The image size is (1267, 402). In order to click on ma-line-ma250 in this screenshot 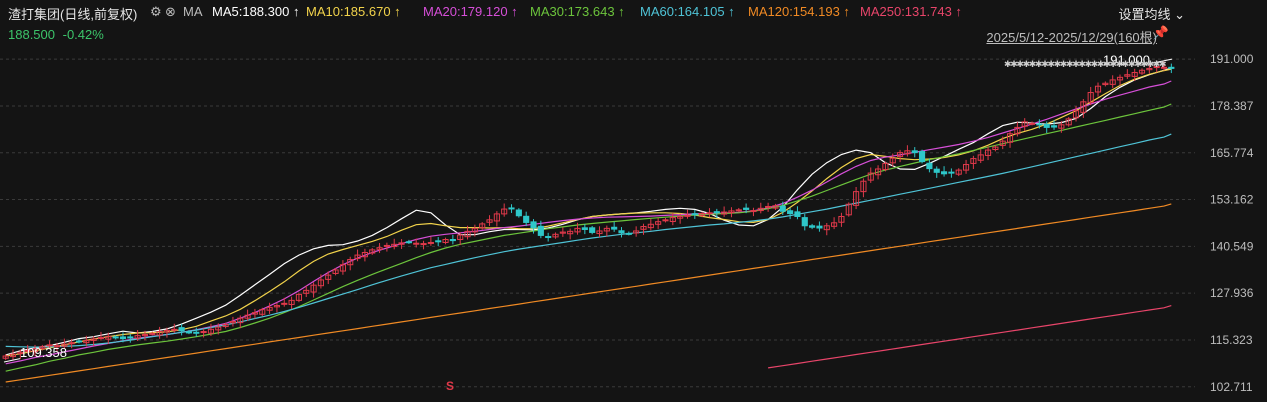, I will do `click(970, 337)`.